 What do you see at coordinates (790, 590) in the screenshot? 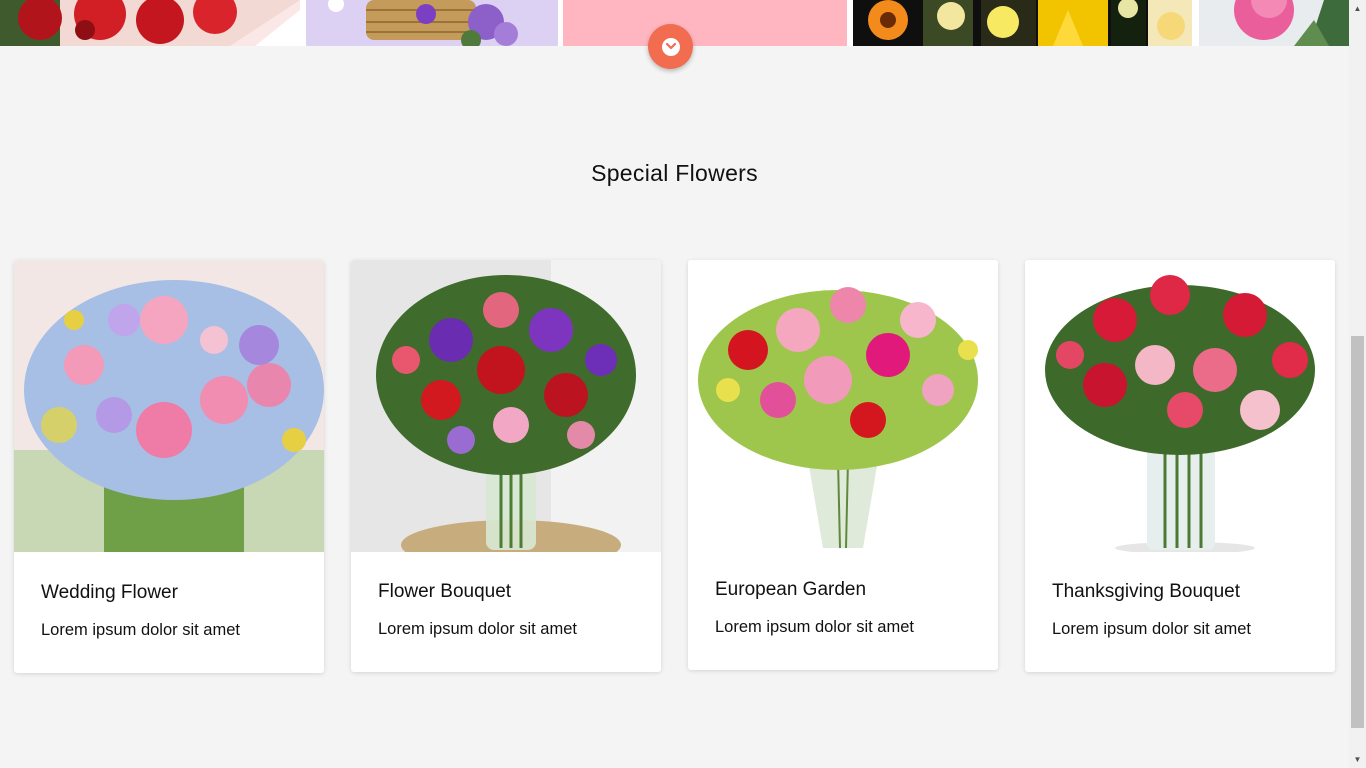
I see `card-title: European Garden` at bounding box center [790, 590].